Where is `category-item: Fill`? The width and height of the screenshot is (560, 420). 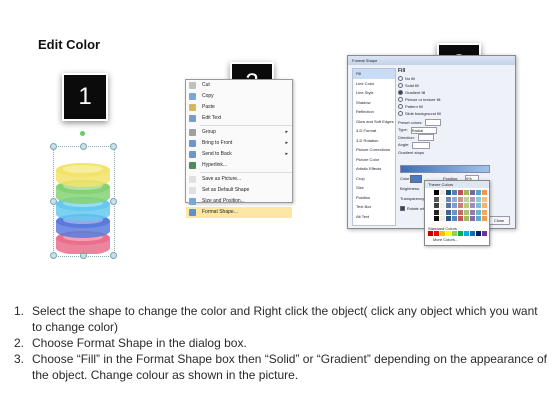 category-item: Fill is located at coordinates (374, 74).